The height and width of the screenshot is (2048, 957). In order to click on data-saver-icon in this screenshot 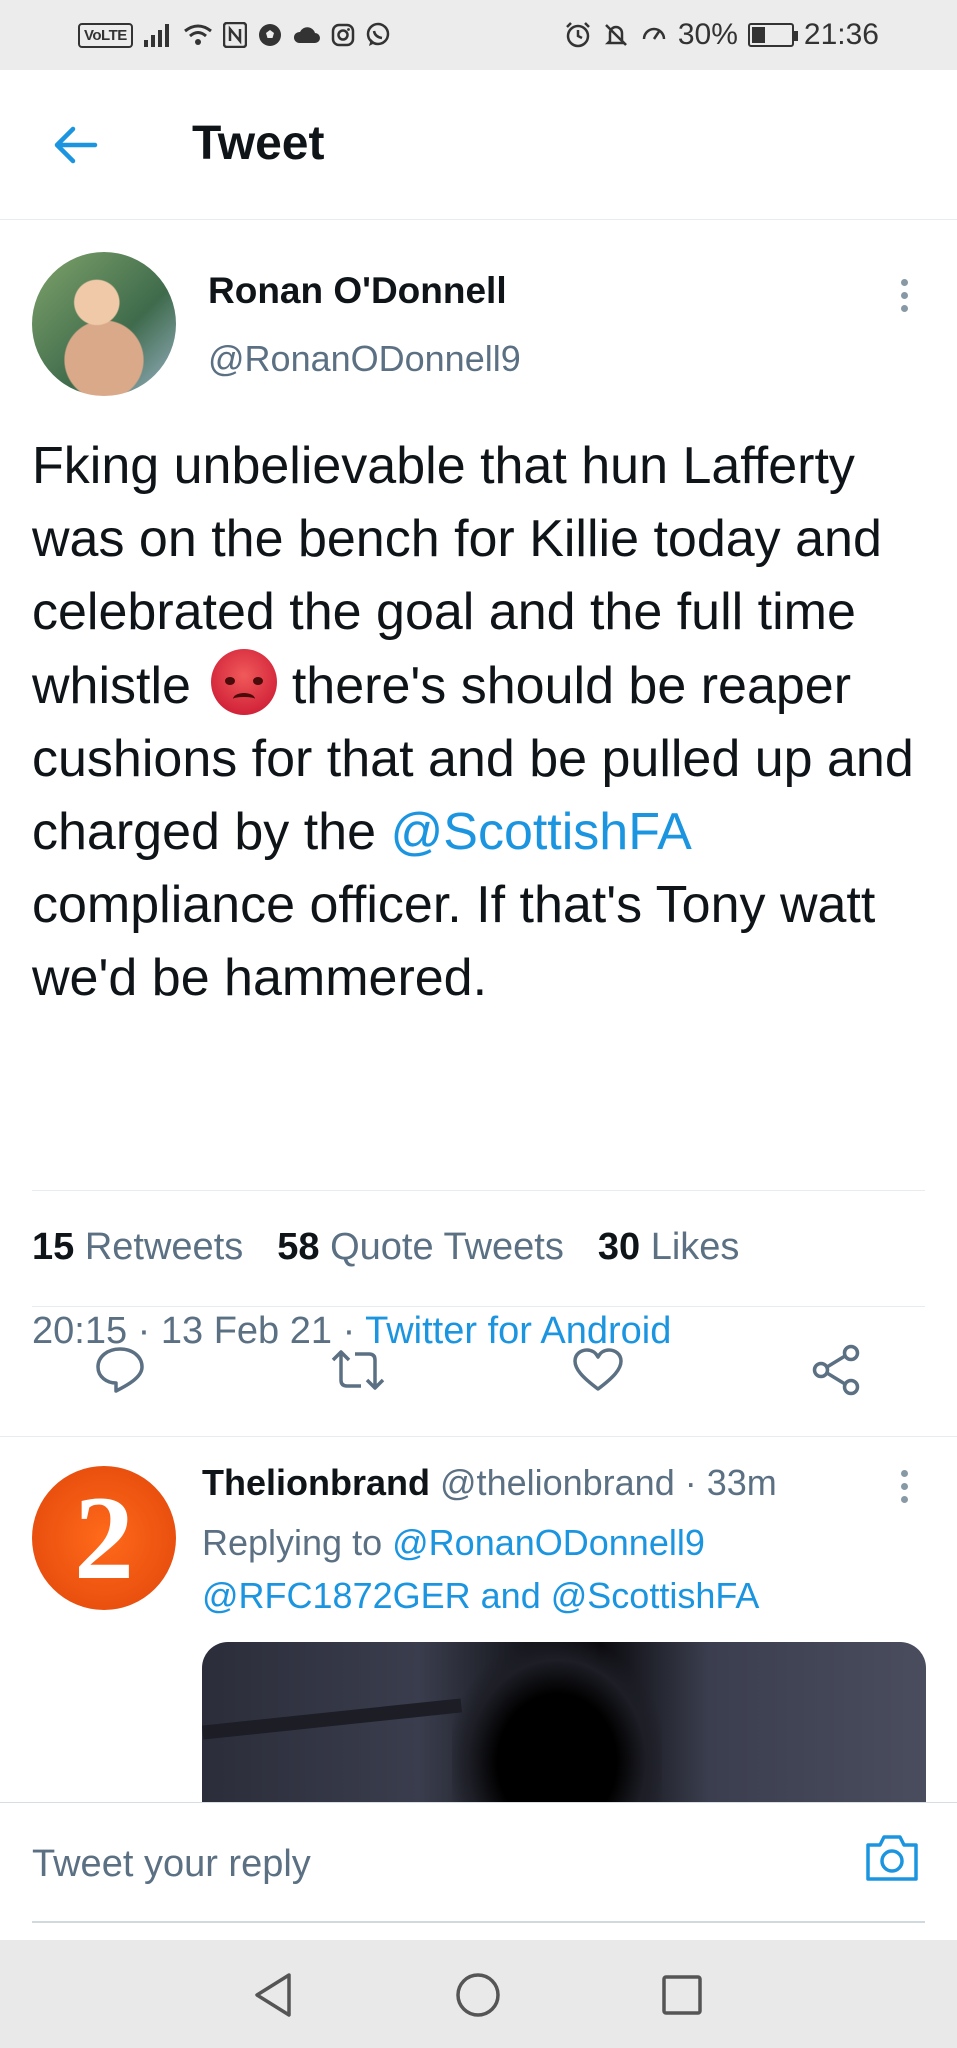, I will do `click(654, 35)`.